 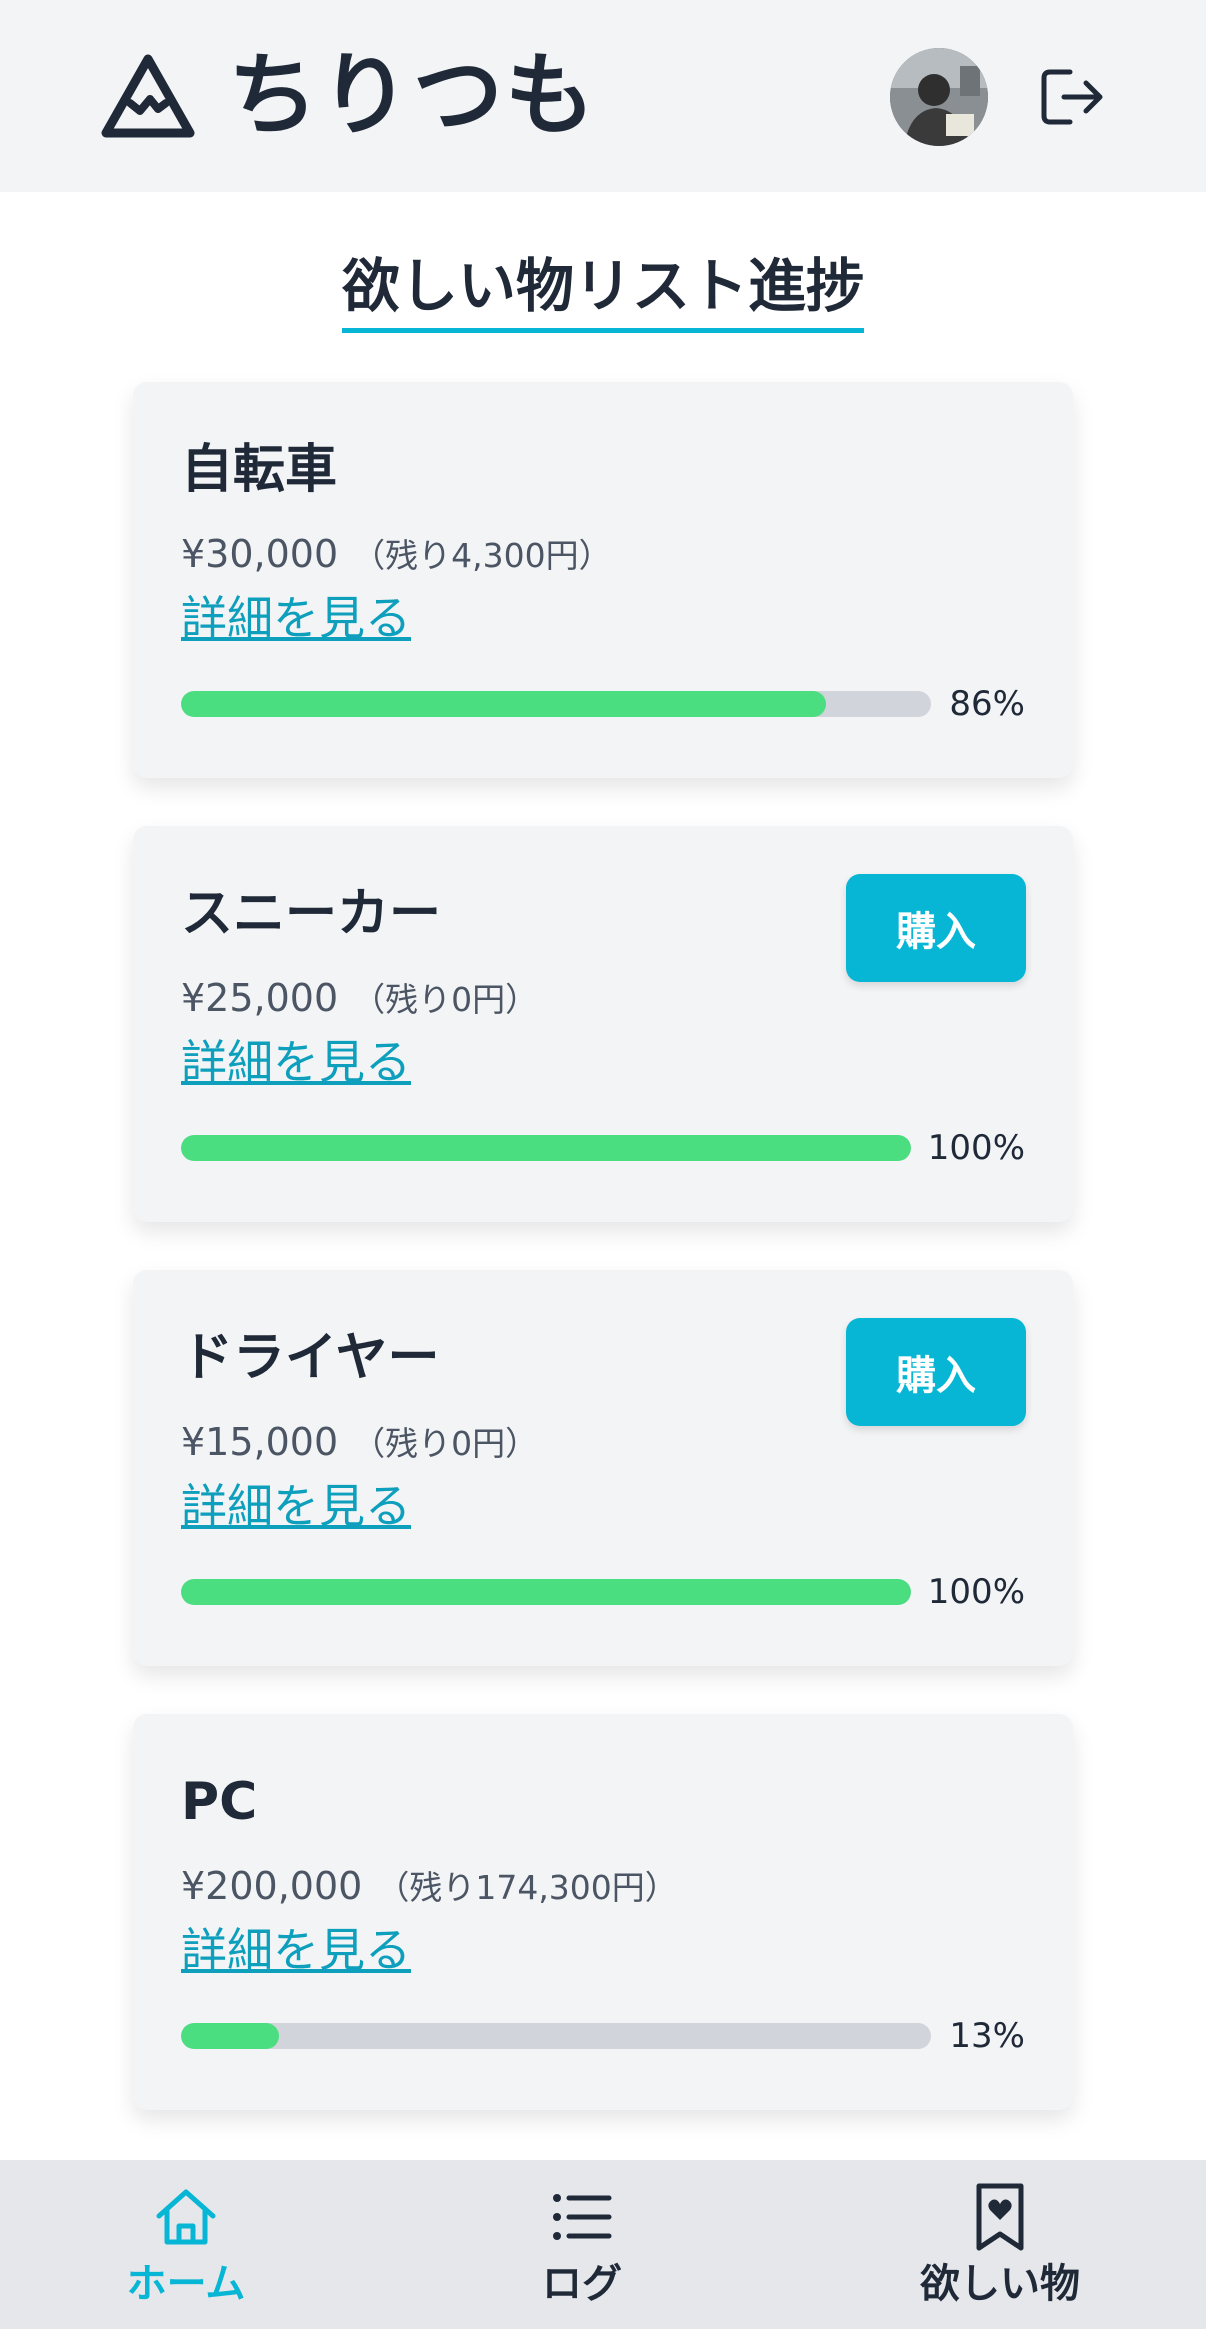 What do you see at coordinates (603, 1468) in the screenshot?
I see `wish-item-card: ドライヤー 購入 ¥15,000 （残り0円） 詳細を見る 100%` at bounding box center [603, 1468].